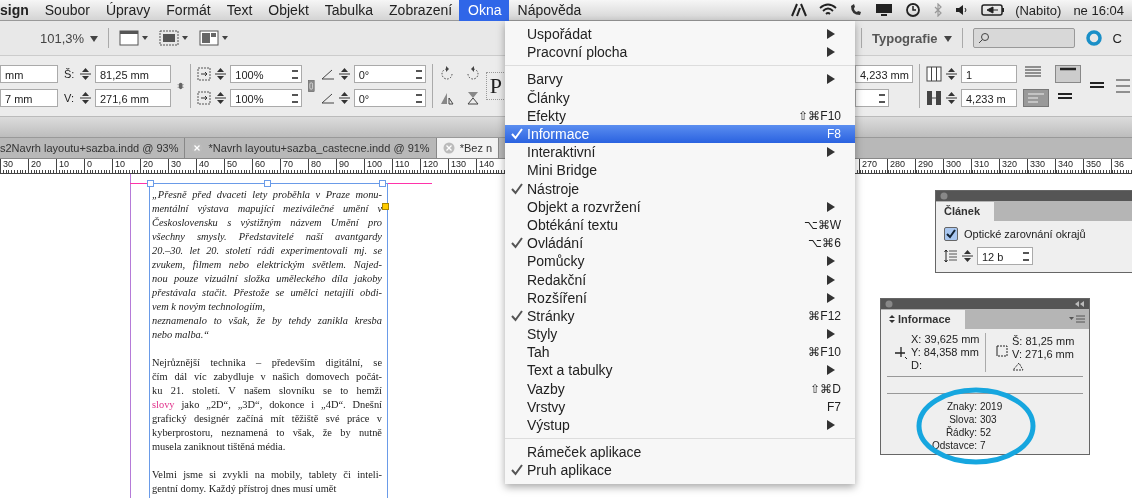 The image size is (1132, 498). I want to click on menu-bar-item: sign, so click(18, 10).